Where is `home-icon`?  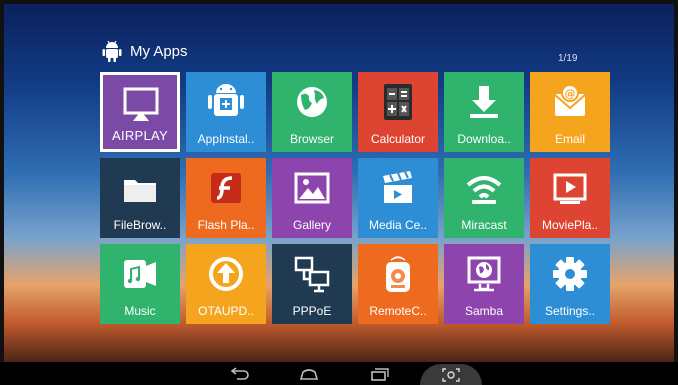 home-icon is located at coordinates (309, 374).